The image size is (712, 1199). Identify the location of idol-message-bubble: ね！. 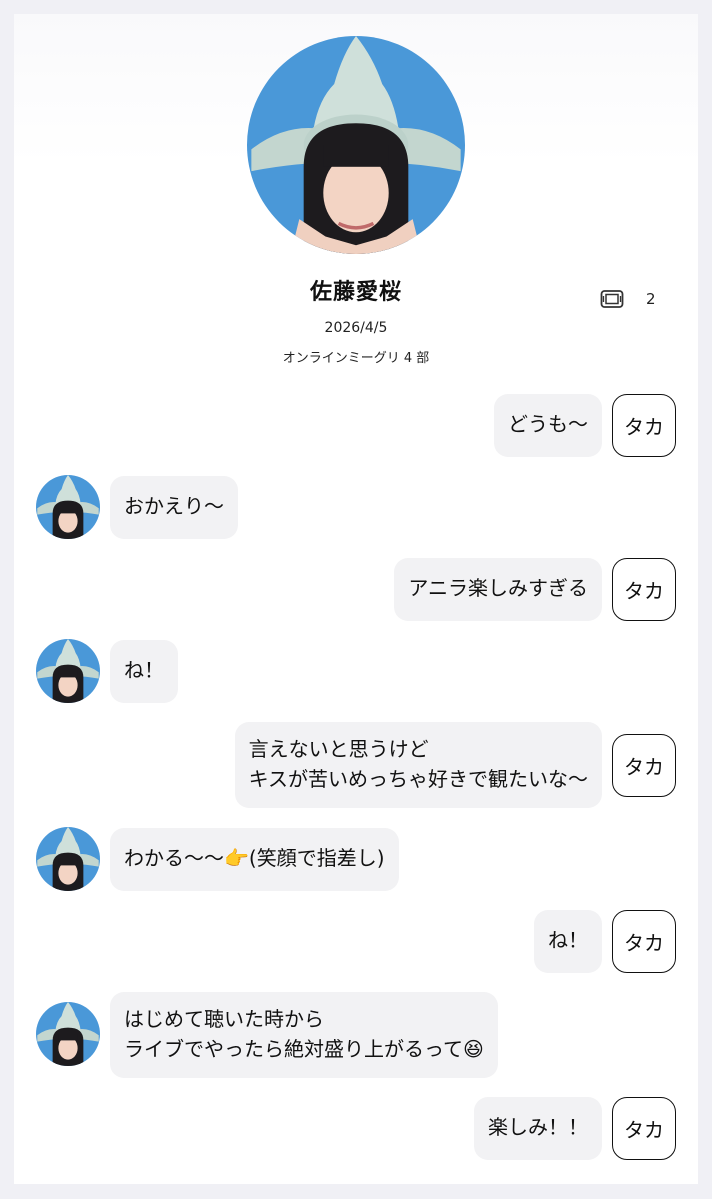
(144, 671).